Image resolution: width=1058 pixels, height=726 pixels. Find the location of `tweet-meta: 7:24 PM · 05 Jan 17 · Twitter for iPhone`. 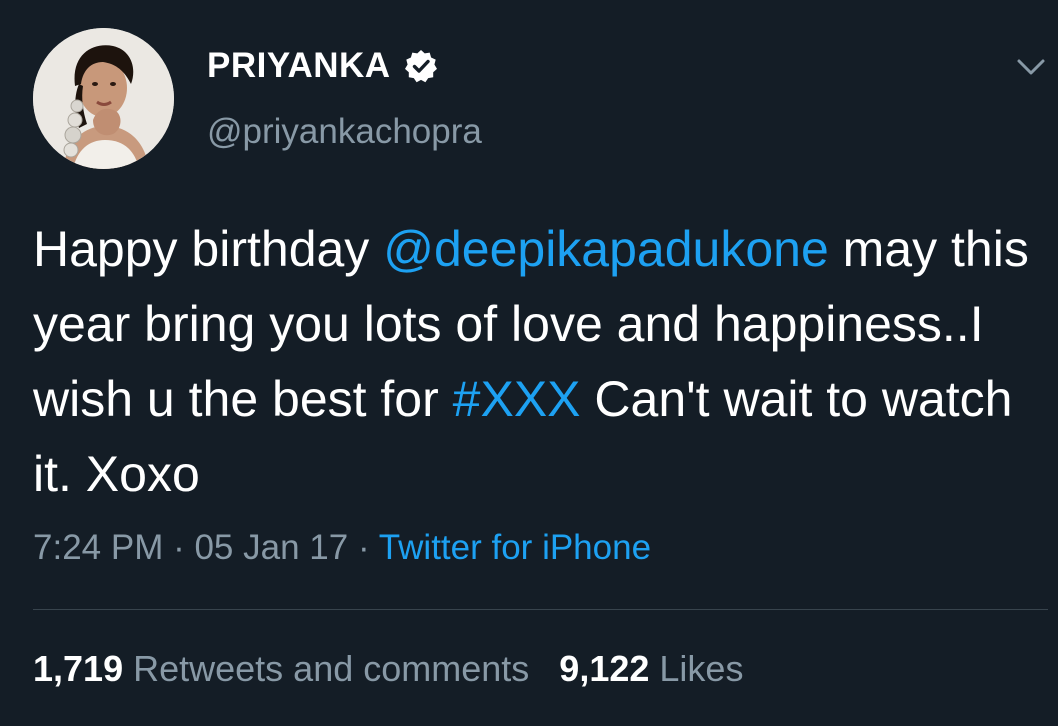

tweet-meta: 7:24 PM · 05 Jan 17 · Twitter for iPhone is located at coordinates (342, 548).